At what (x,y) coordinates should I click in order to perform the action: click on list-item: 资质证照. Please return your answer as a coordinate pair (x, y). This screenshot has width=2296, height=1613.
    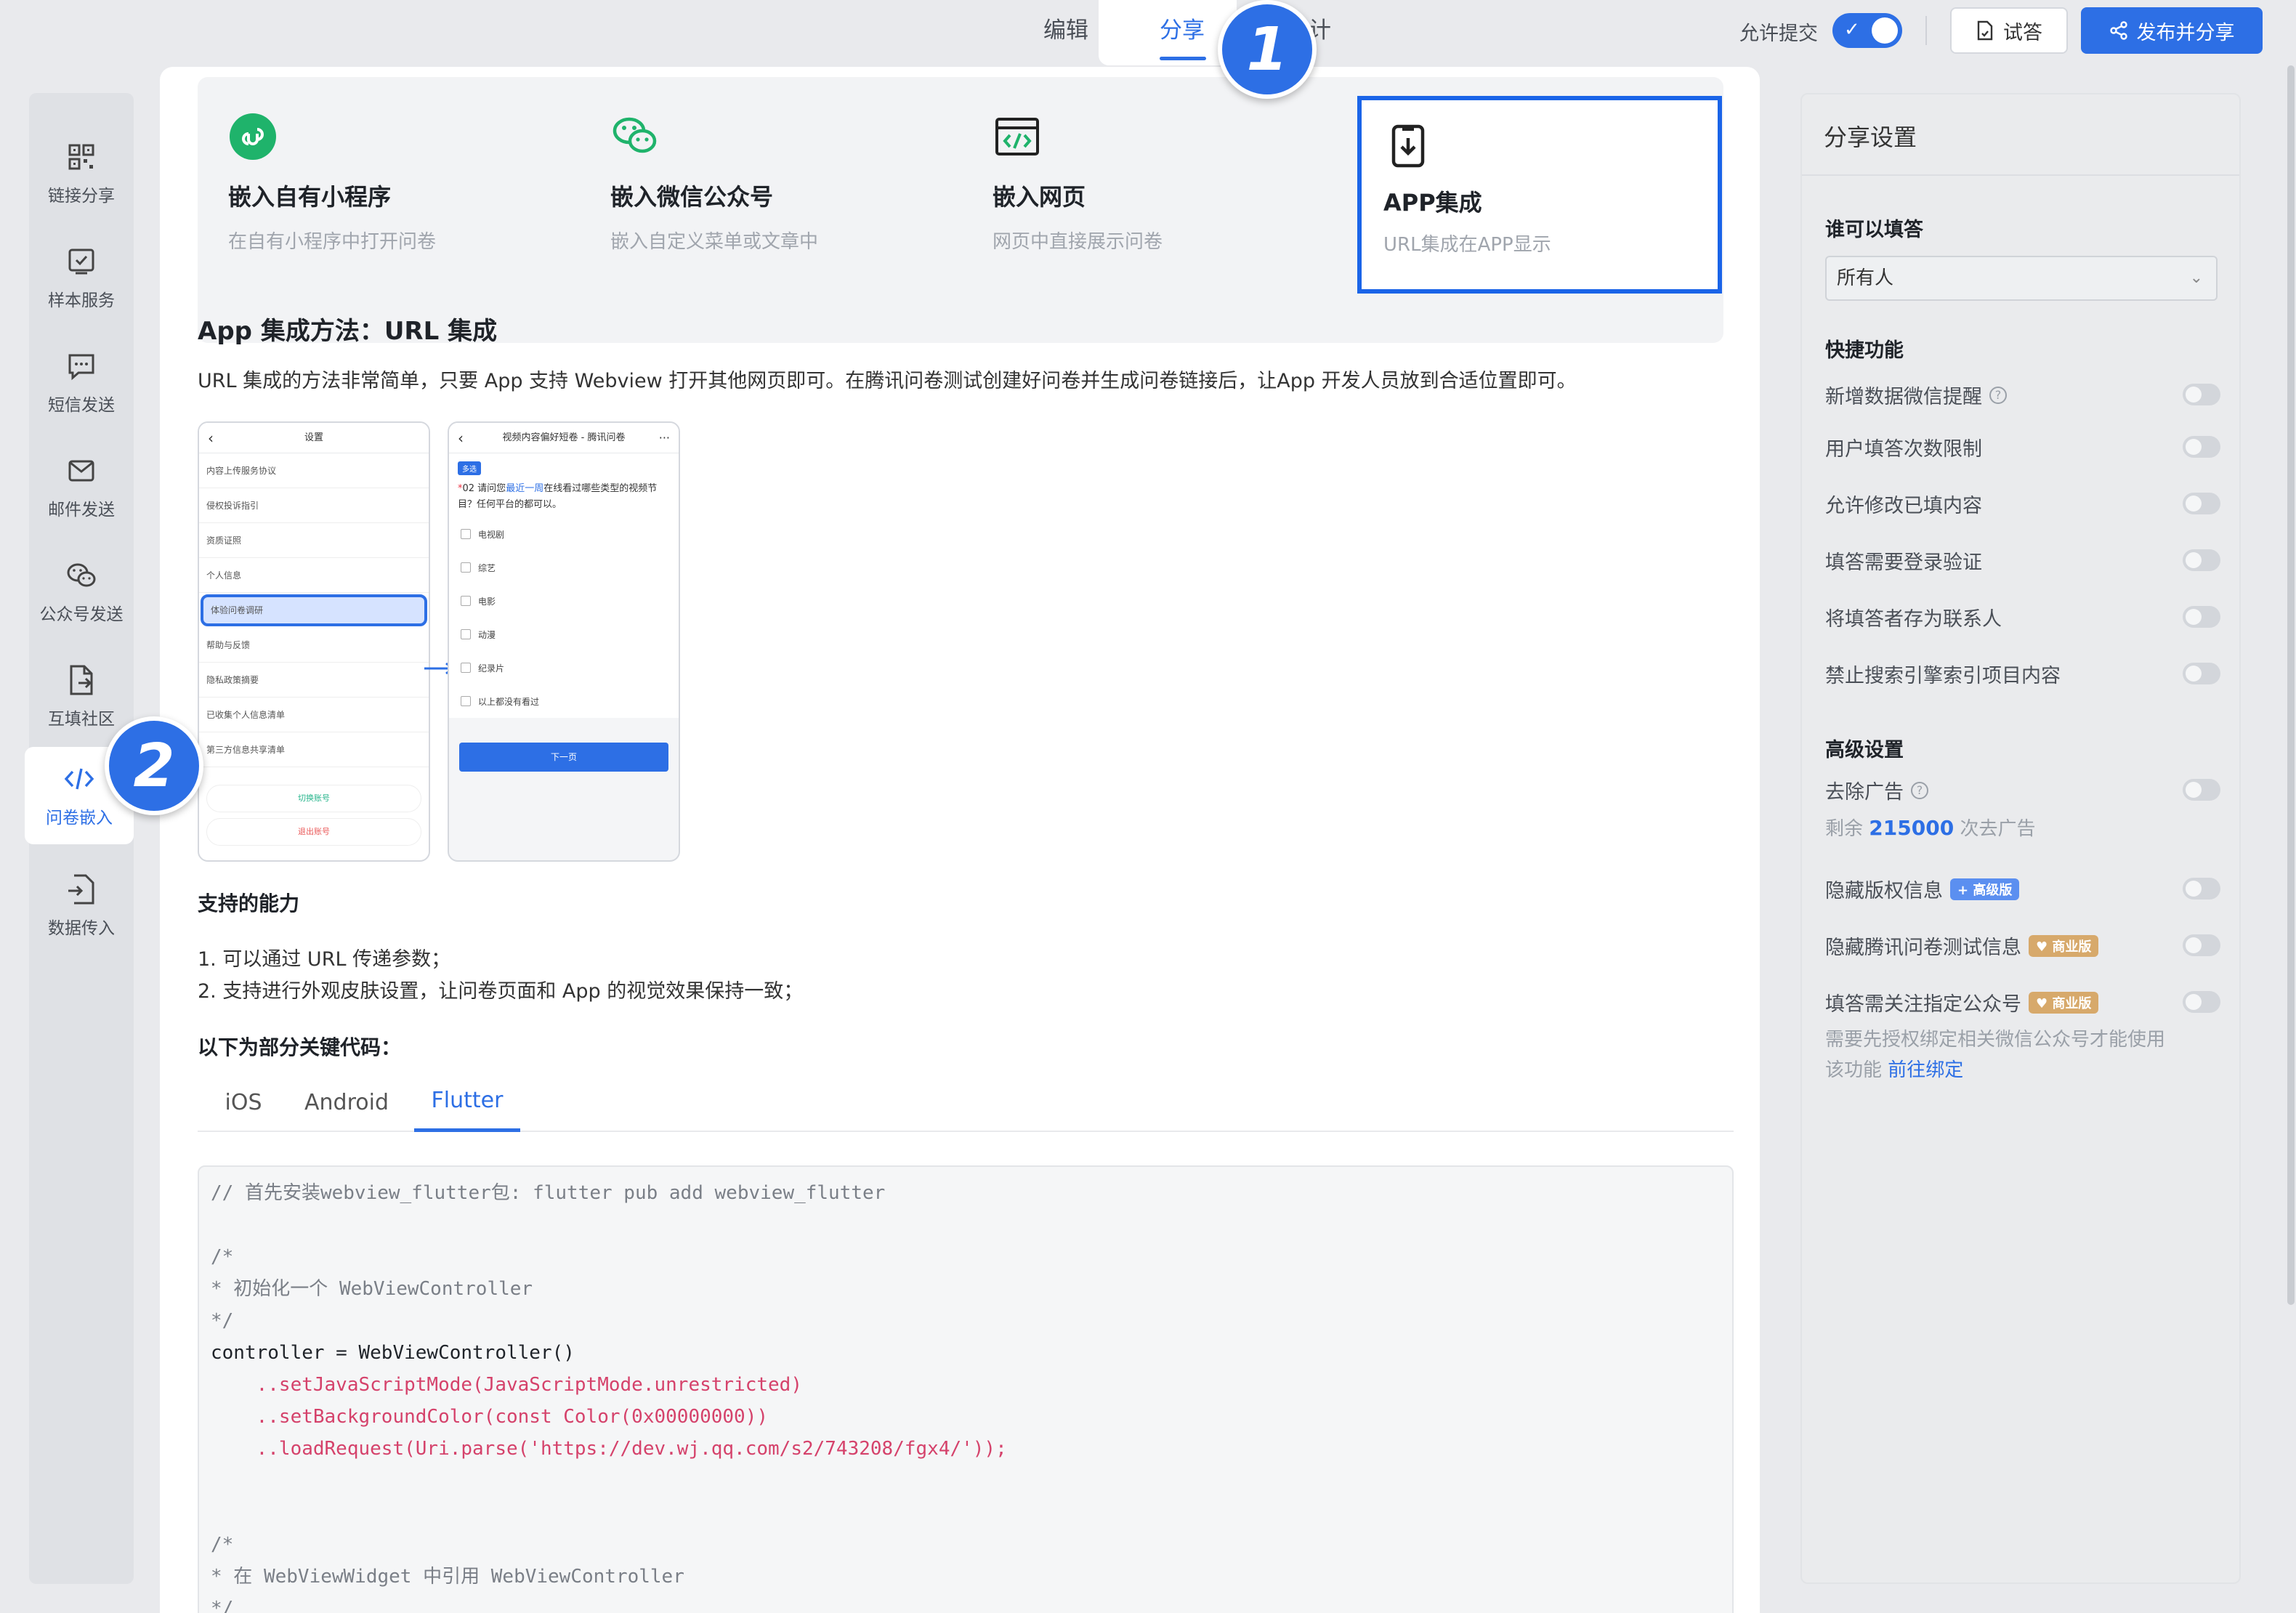
    Looking at the image, I should click on (314, 540).